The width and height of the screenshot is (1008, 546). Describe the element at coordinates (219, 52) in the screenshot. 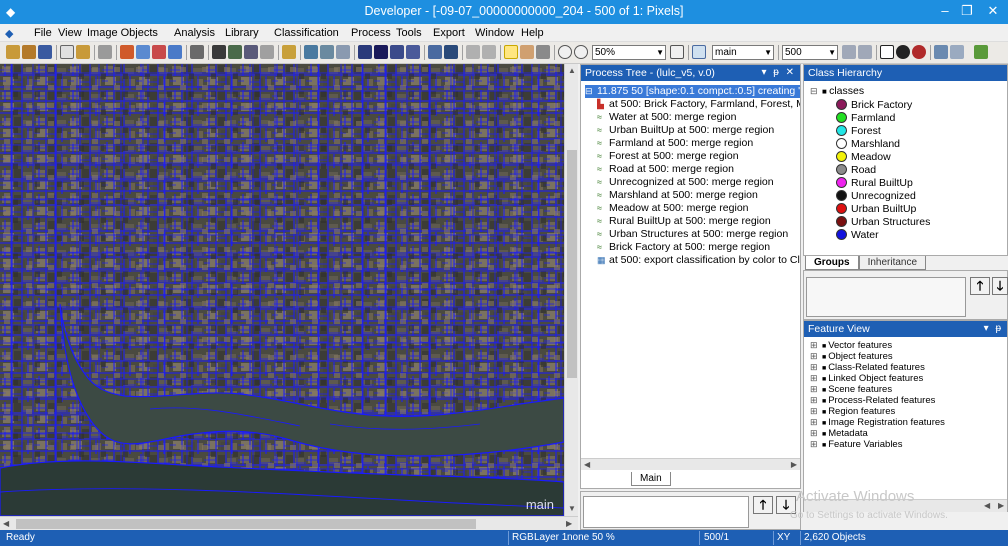

I see `view-layout-1-icon` at that location.